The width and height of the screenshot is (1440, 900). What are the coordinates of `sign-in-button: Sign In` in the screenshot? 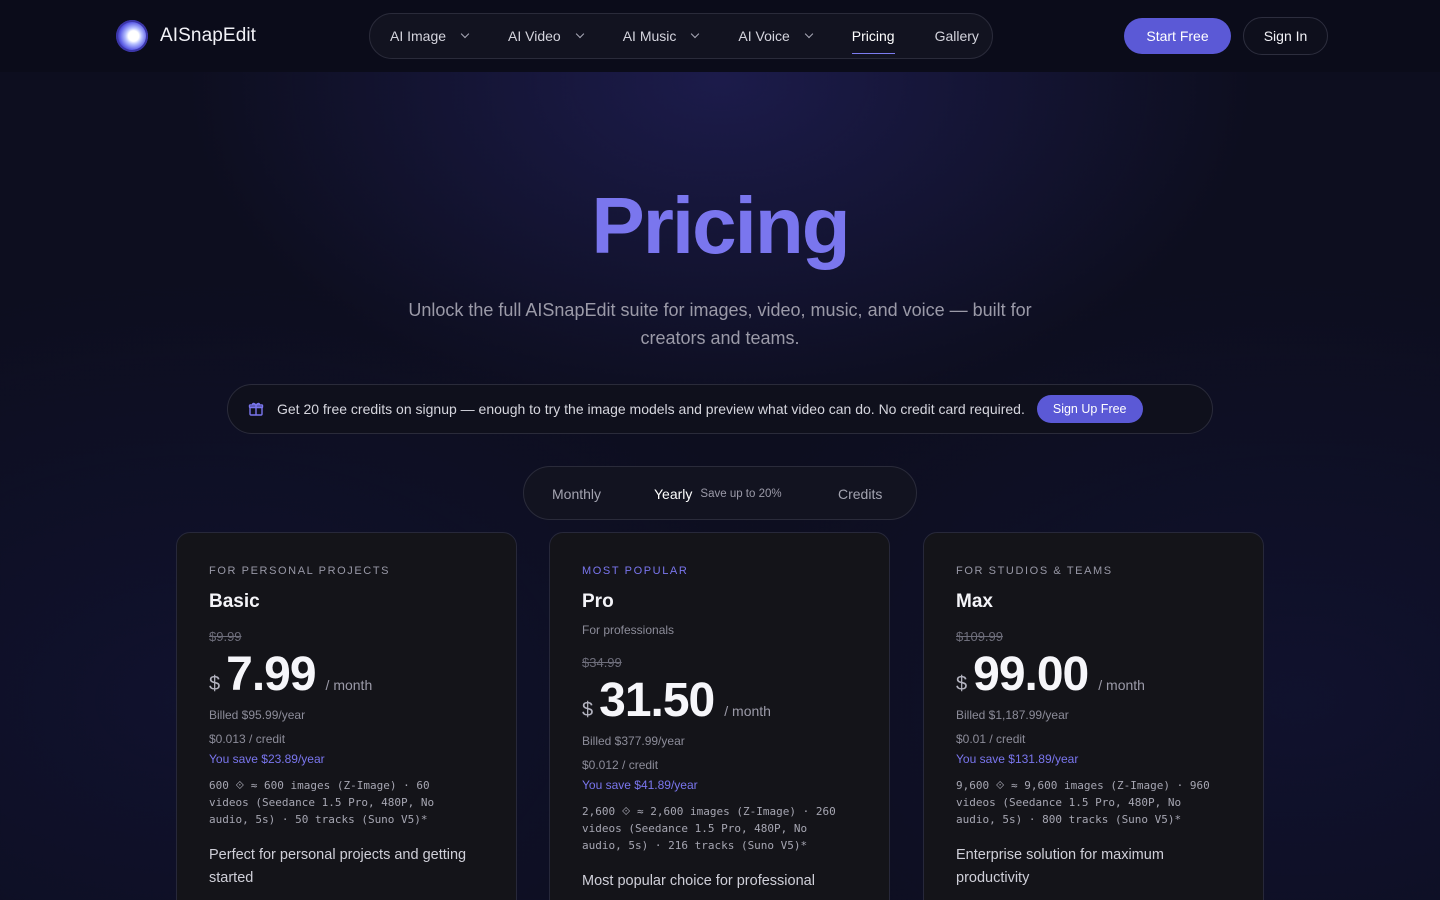 It's located at (1285, 36).